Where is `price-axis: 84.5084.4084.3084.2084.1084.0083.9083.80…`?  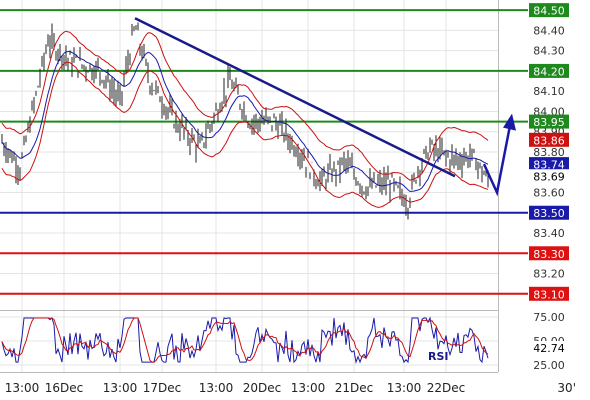
price-axis: 84.5084.4084.3084.2084.1084.0083.9083.80… is located at coordinates (549, 152).